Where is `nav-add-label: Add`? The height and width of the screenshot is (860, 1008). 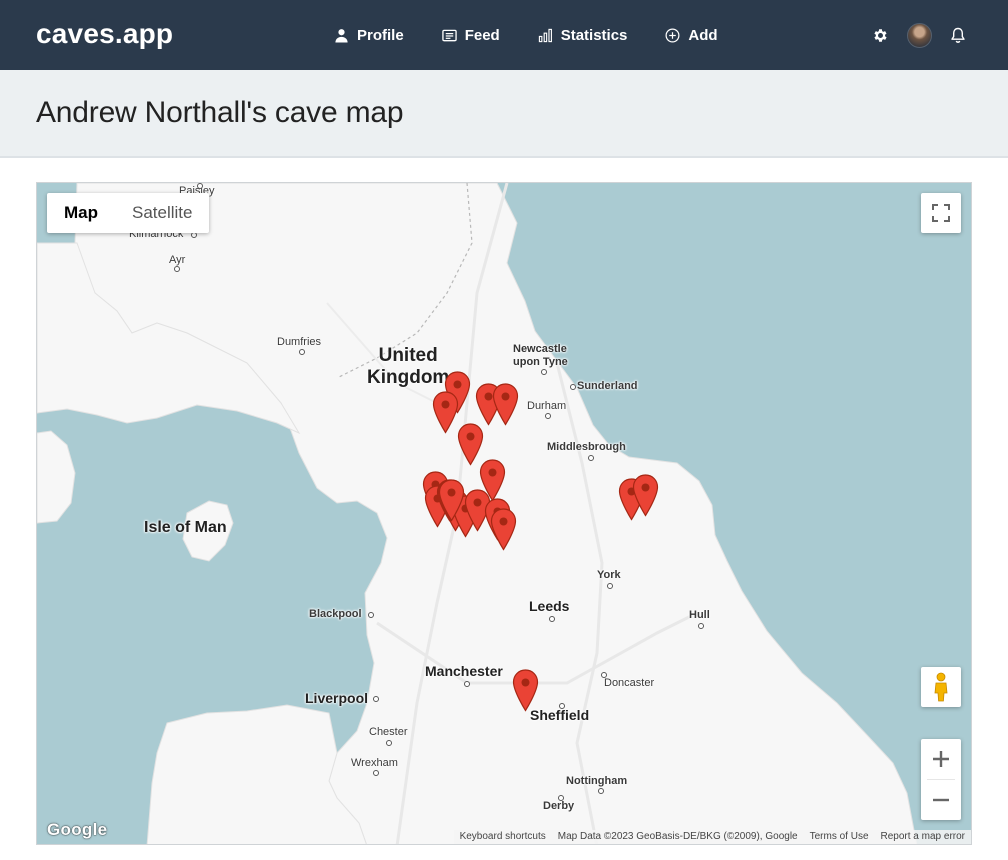 nav-add-label: Add is located at coordinates (703, 35).